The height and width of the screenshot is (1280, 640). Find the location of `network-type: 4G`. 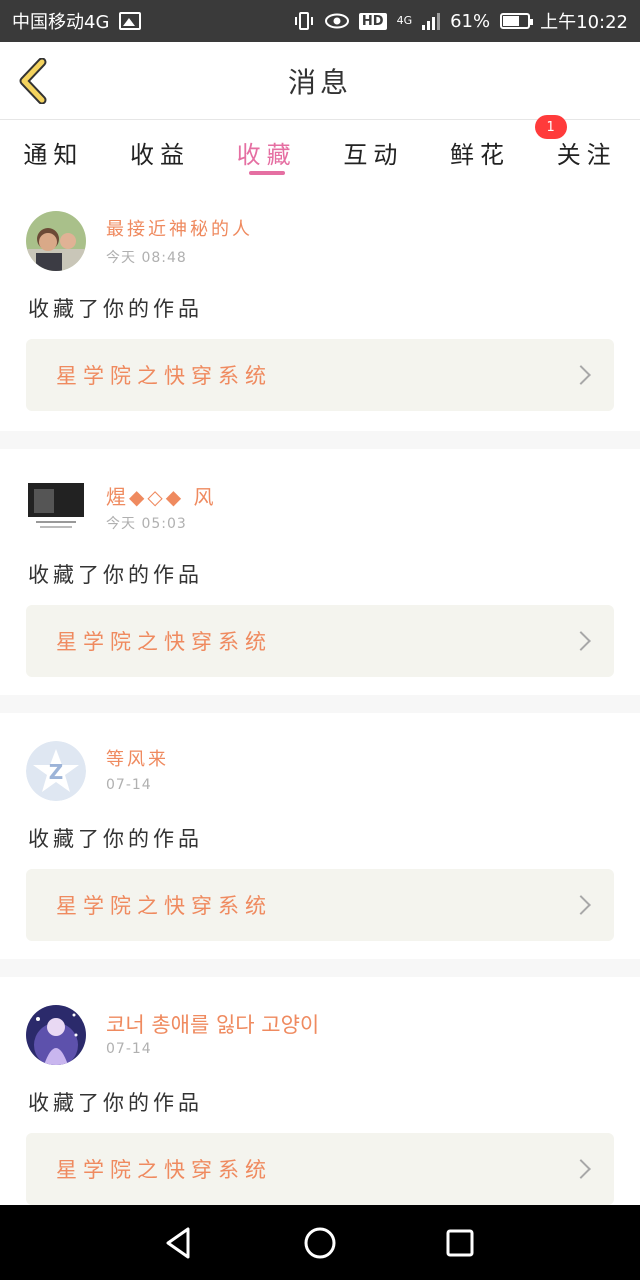

network-type: 4G is located at coordinates (404, 20).